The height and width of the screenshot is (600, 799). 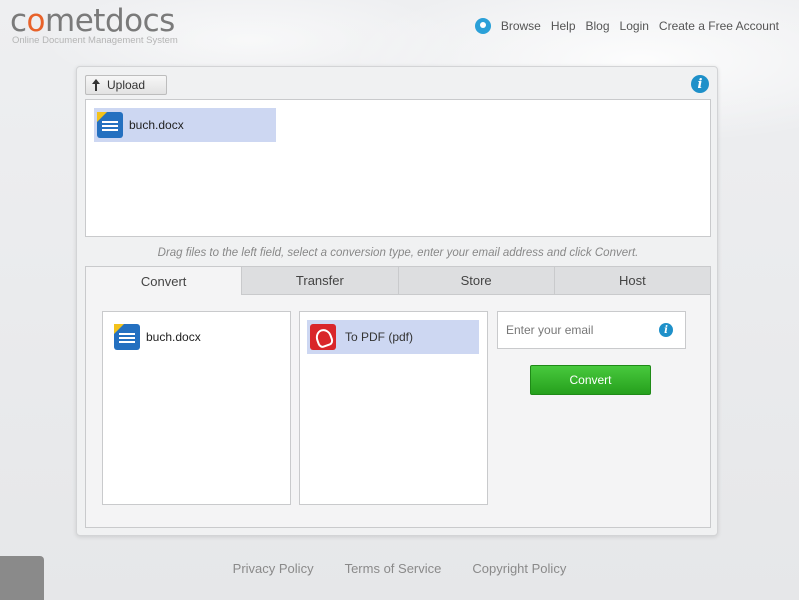 I want to click on copyright-policy-link: Copyright Policy, so click(x=519, y=568).